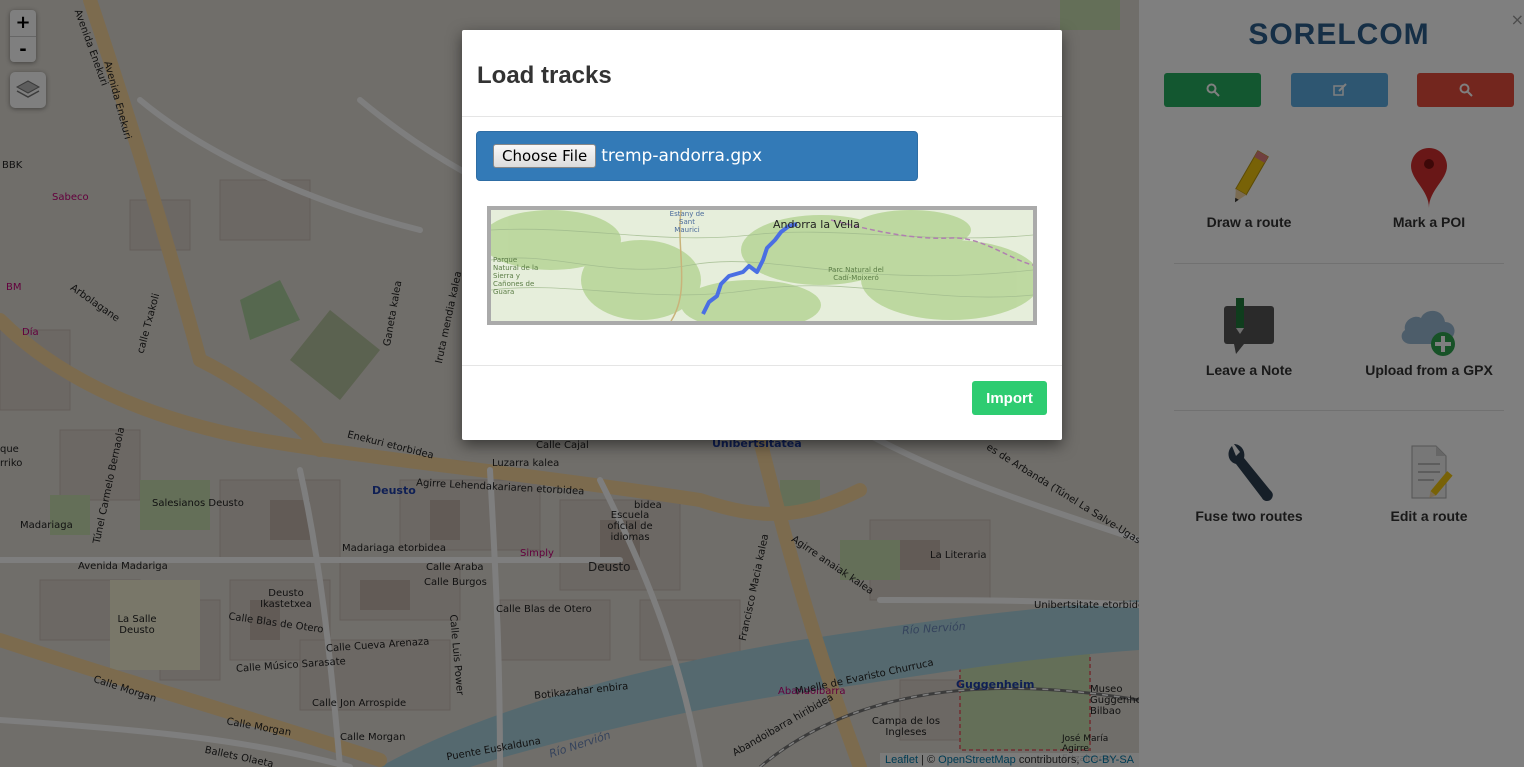  Describe the element at coordinates (856, 274) in the screenshot. I see `preview-label: Parc Natural del Cadí-Moixeró` at that location.